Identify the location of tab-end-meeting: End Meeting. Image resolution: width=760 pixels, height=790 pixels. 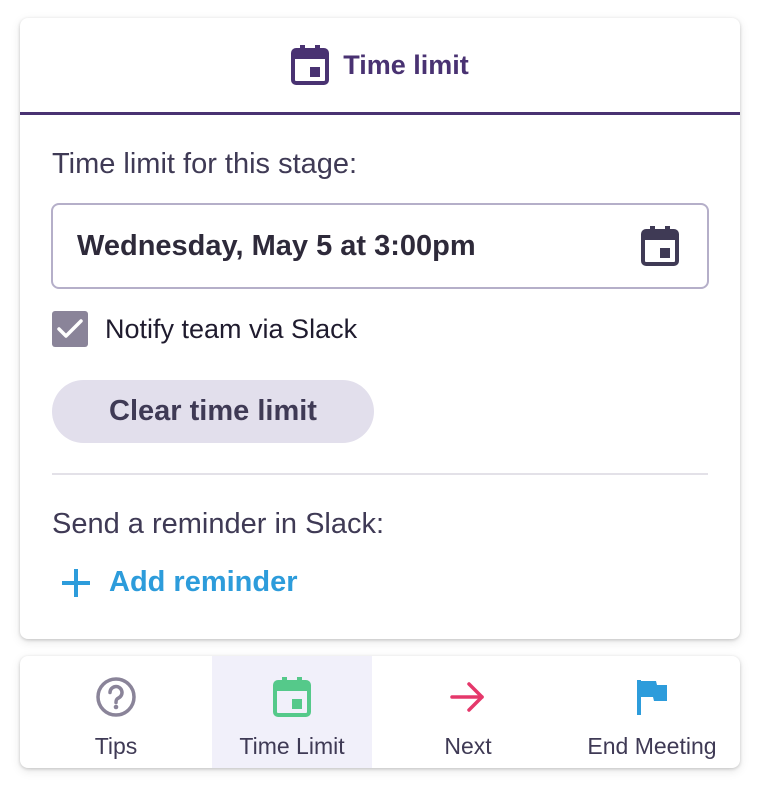
(652, 712).